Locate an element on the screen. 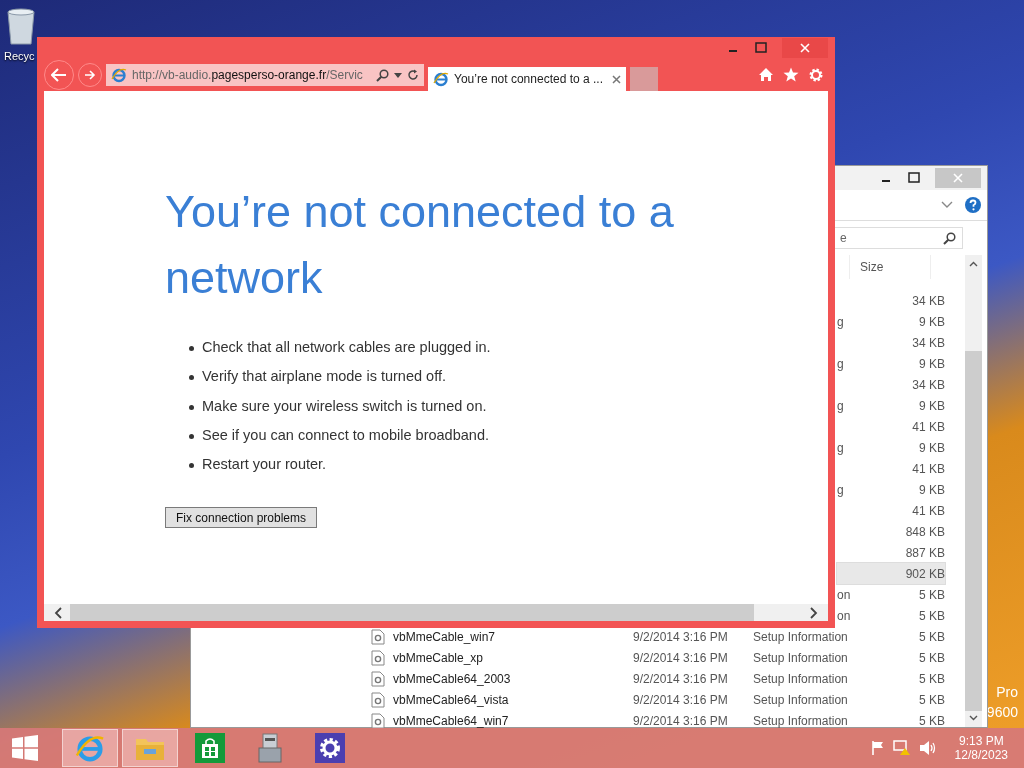 The width and height of the screenshot is (1024, 768). tip-text: Restart your router. is located at coordinates (264, 465).